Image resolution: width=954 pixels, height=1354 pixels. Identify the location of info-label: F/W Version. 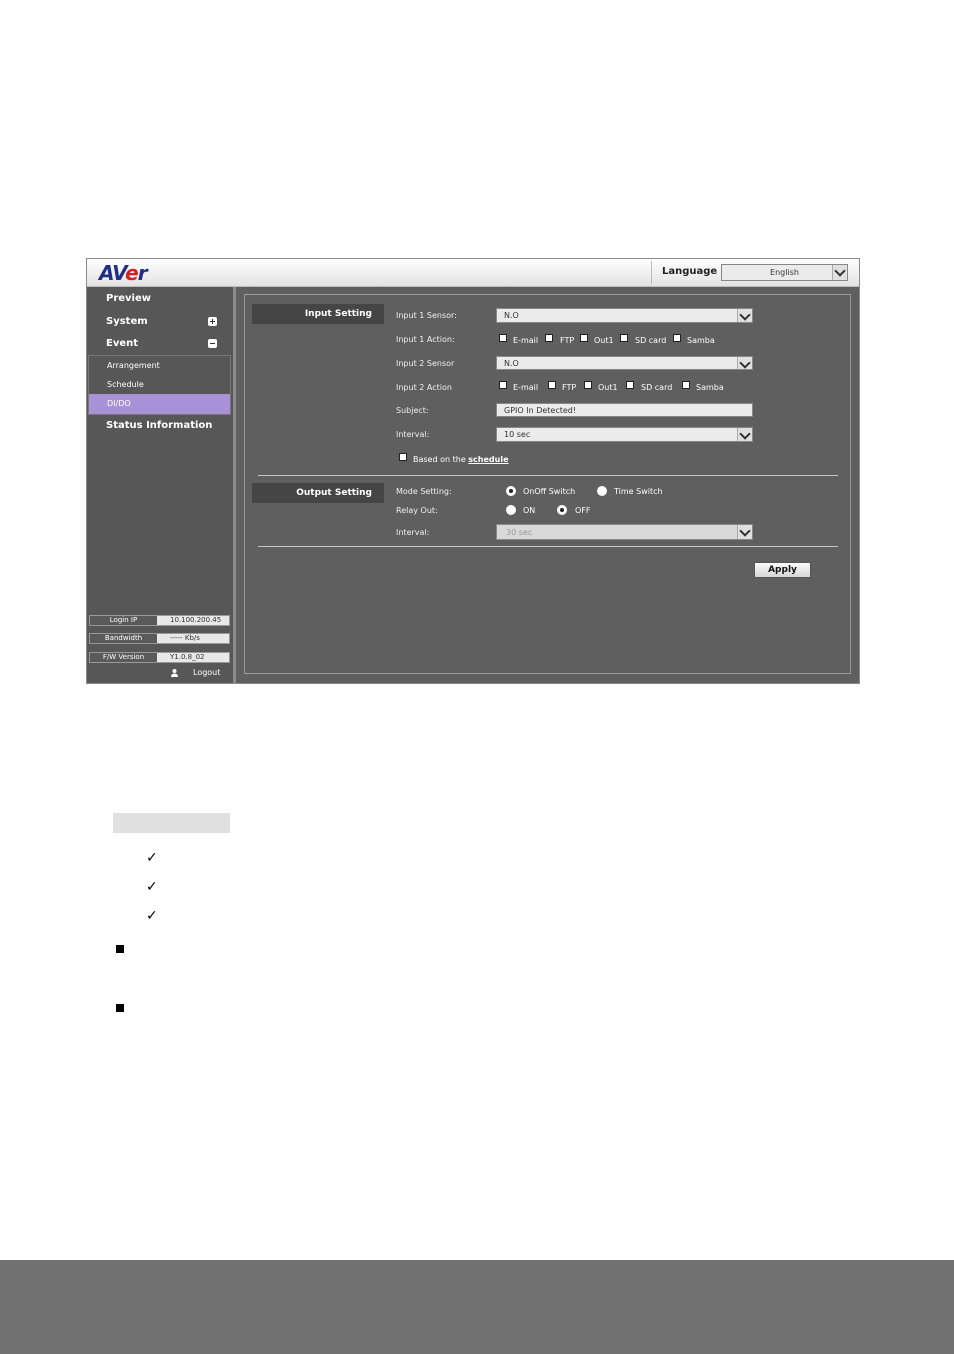
(123, 657).